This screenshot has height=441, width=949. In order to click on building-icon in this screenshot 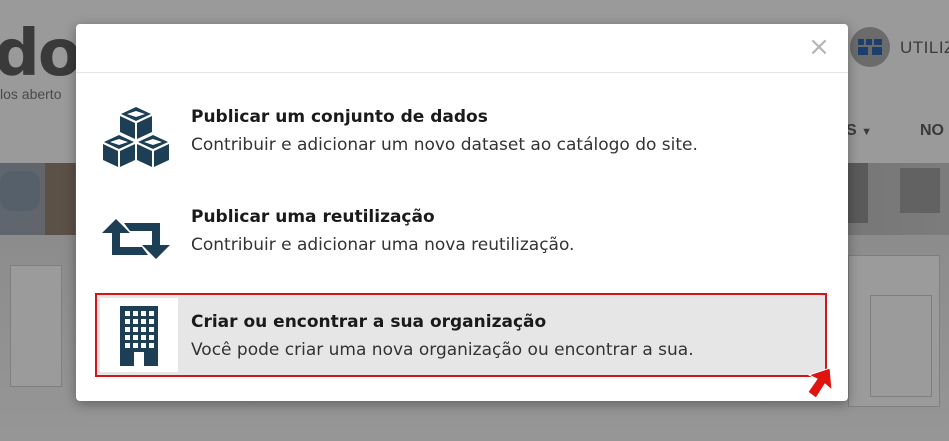, I will do `click(139, 335)`.